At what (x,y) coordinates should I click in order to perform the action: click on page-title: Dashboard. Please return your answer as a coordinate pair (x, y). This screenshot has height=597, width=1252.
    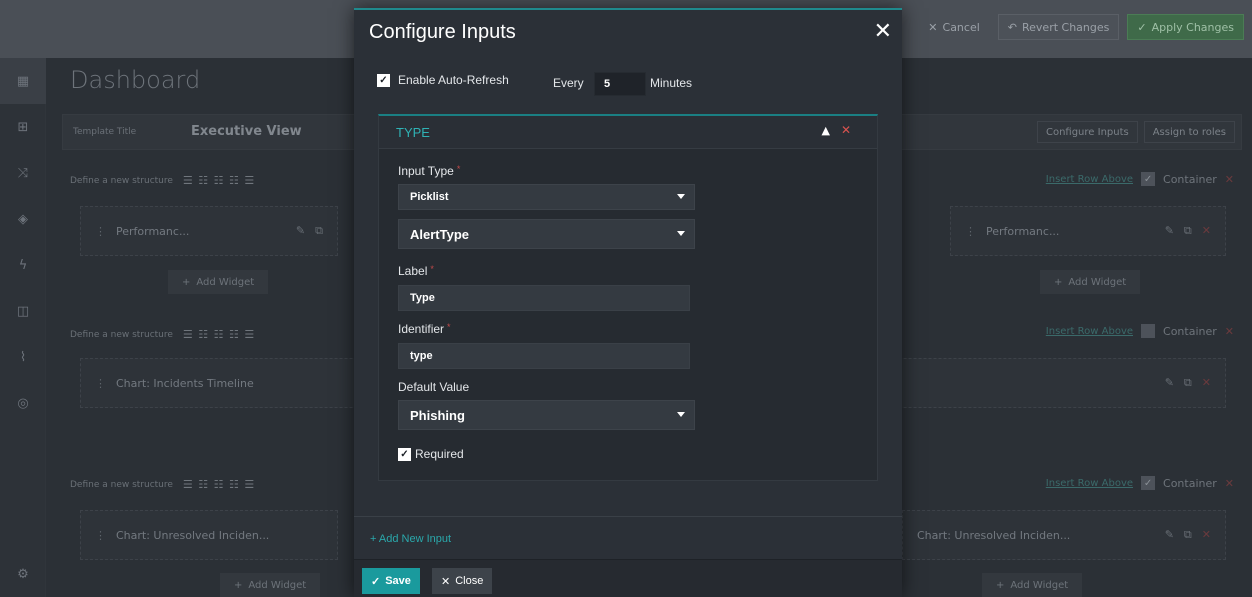
    Looking at the image, I should click on (135, 80).